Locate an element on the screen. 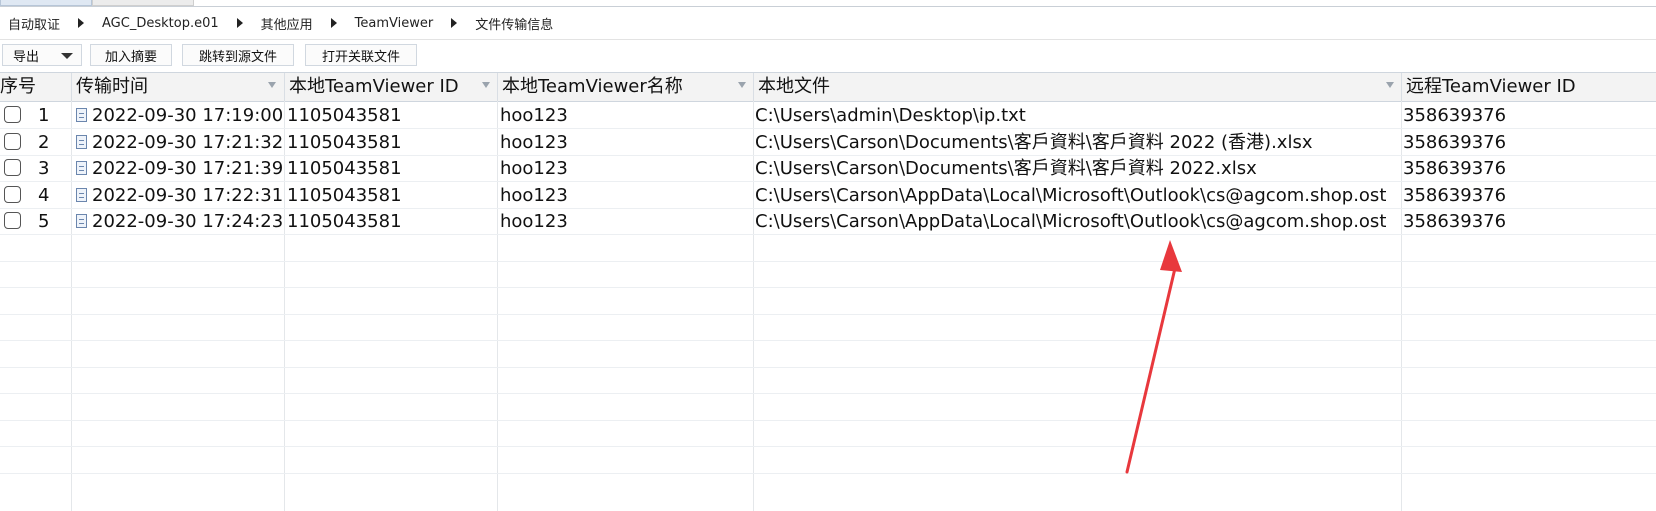 The height and width of the screenshot is (511, 1656). transfer-time-cell: 2022-09-30 17:21:39 is located at coordinates (179, 168).